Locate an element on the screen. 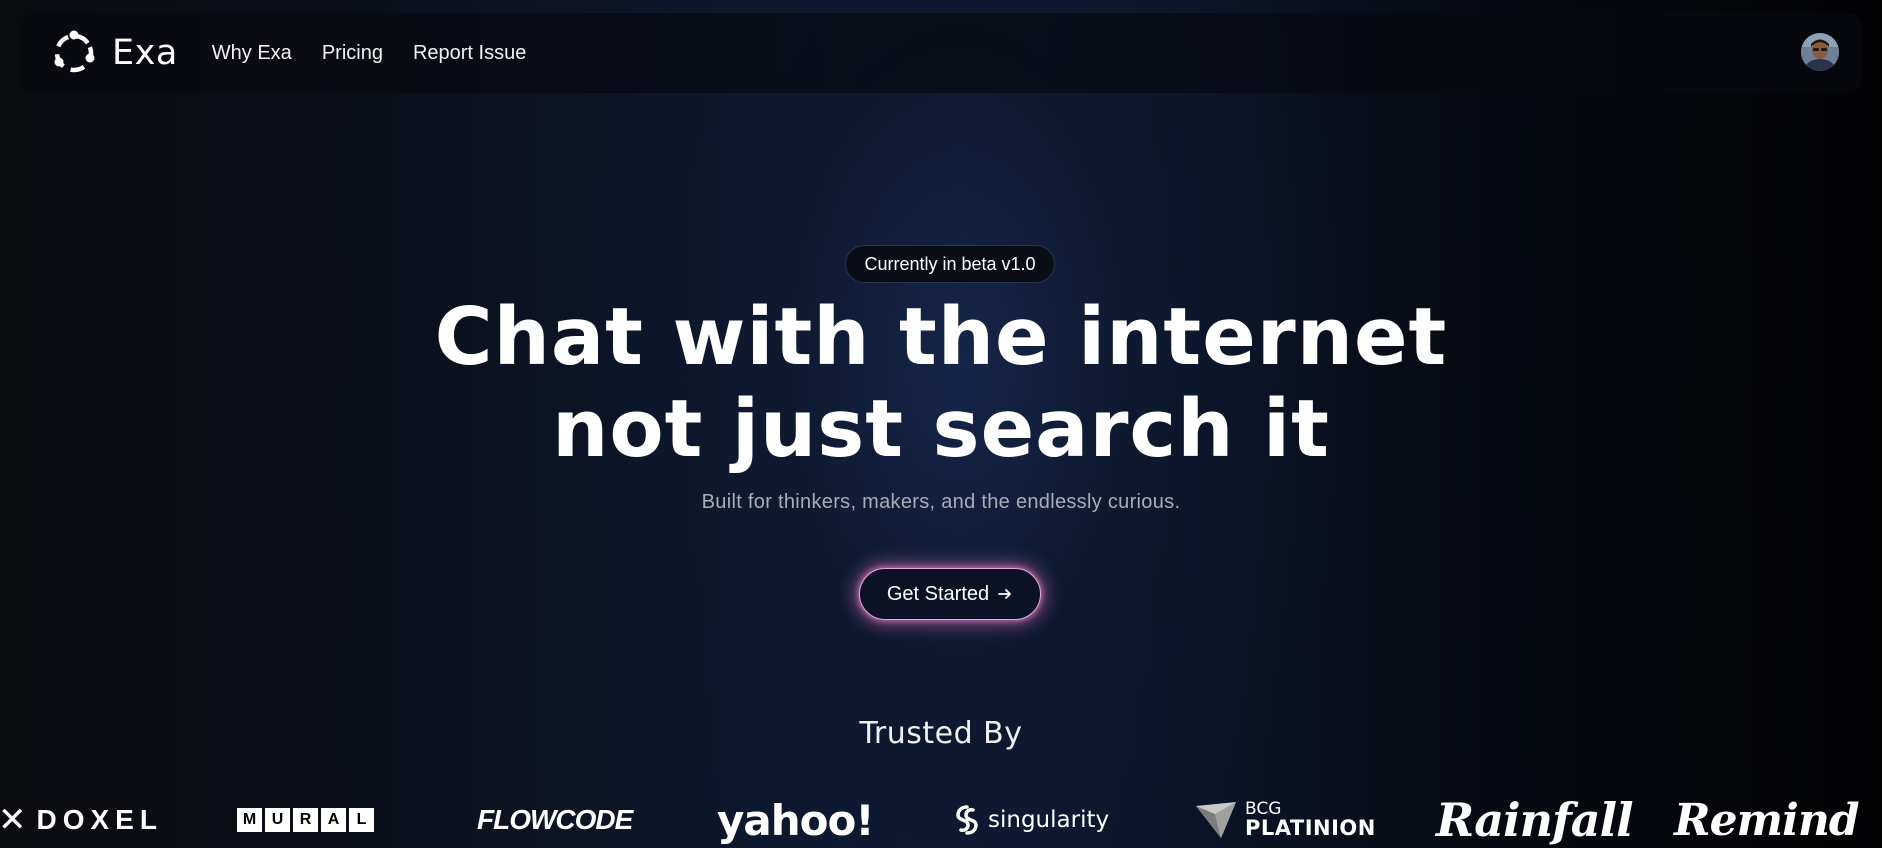 This screenshot has height=848, width=1882. nav-links: Why Exa Pricing Report Issue is located at coordinates (369, 53).